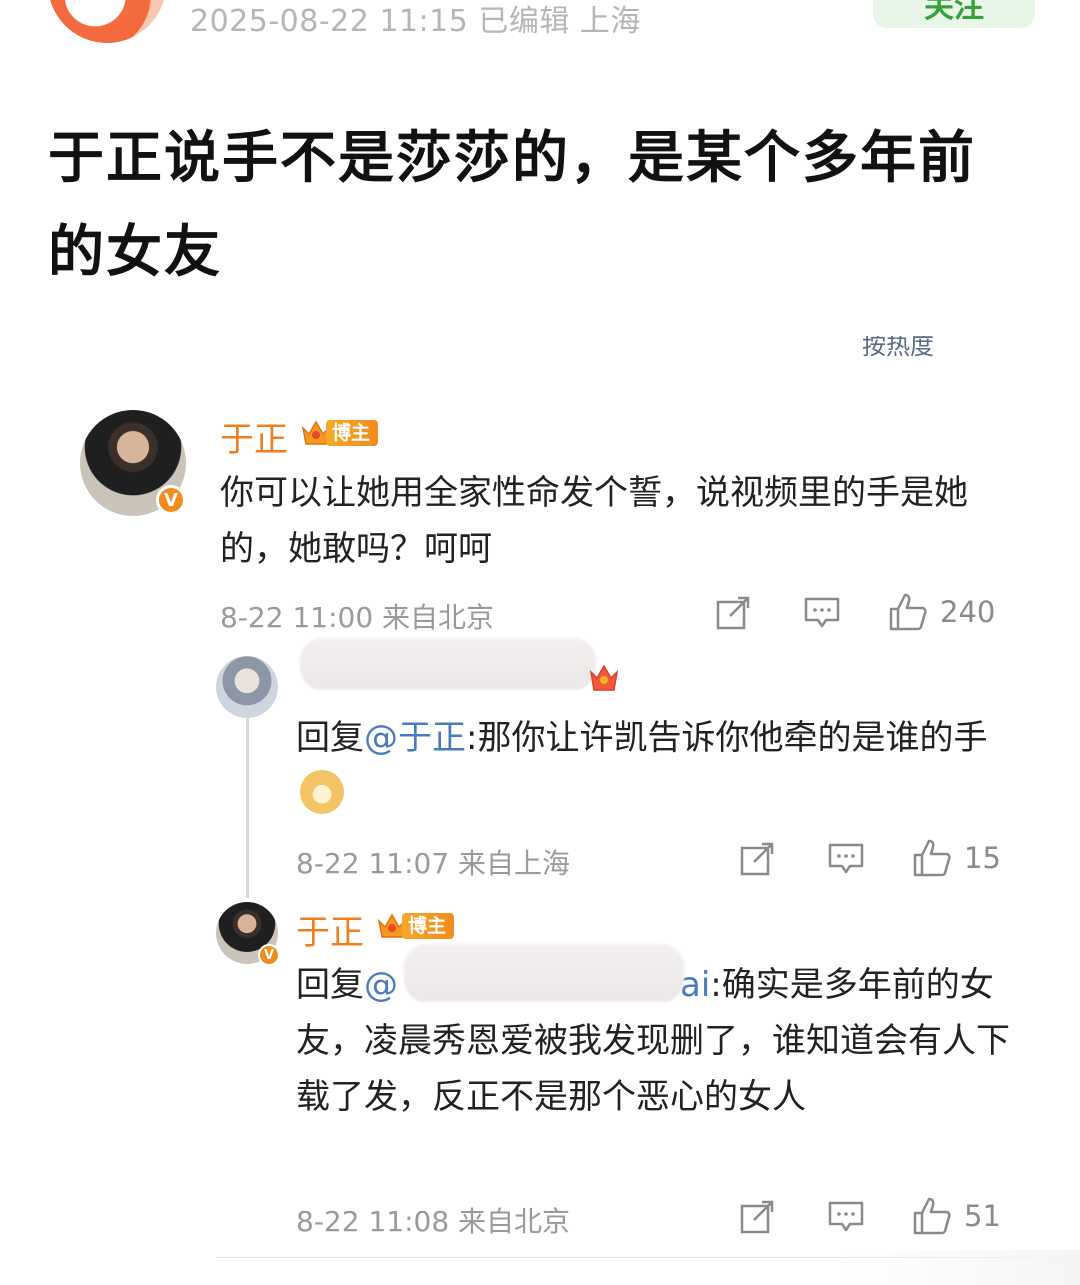 The width and height of the screenshot is (1080, 1285). What do you see at coordinates (968, 612) in the screenshot?
I see `like-count: 240` at bounding box center [968, 612].